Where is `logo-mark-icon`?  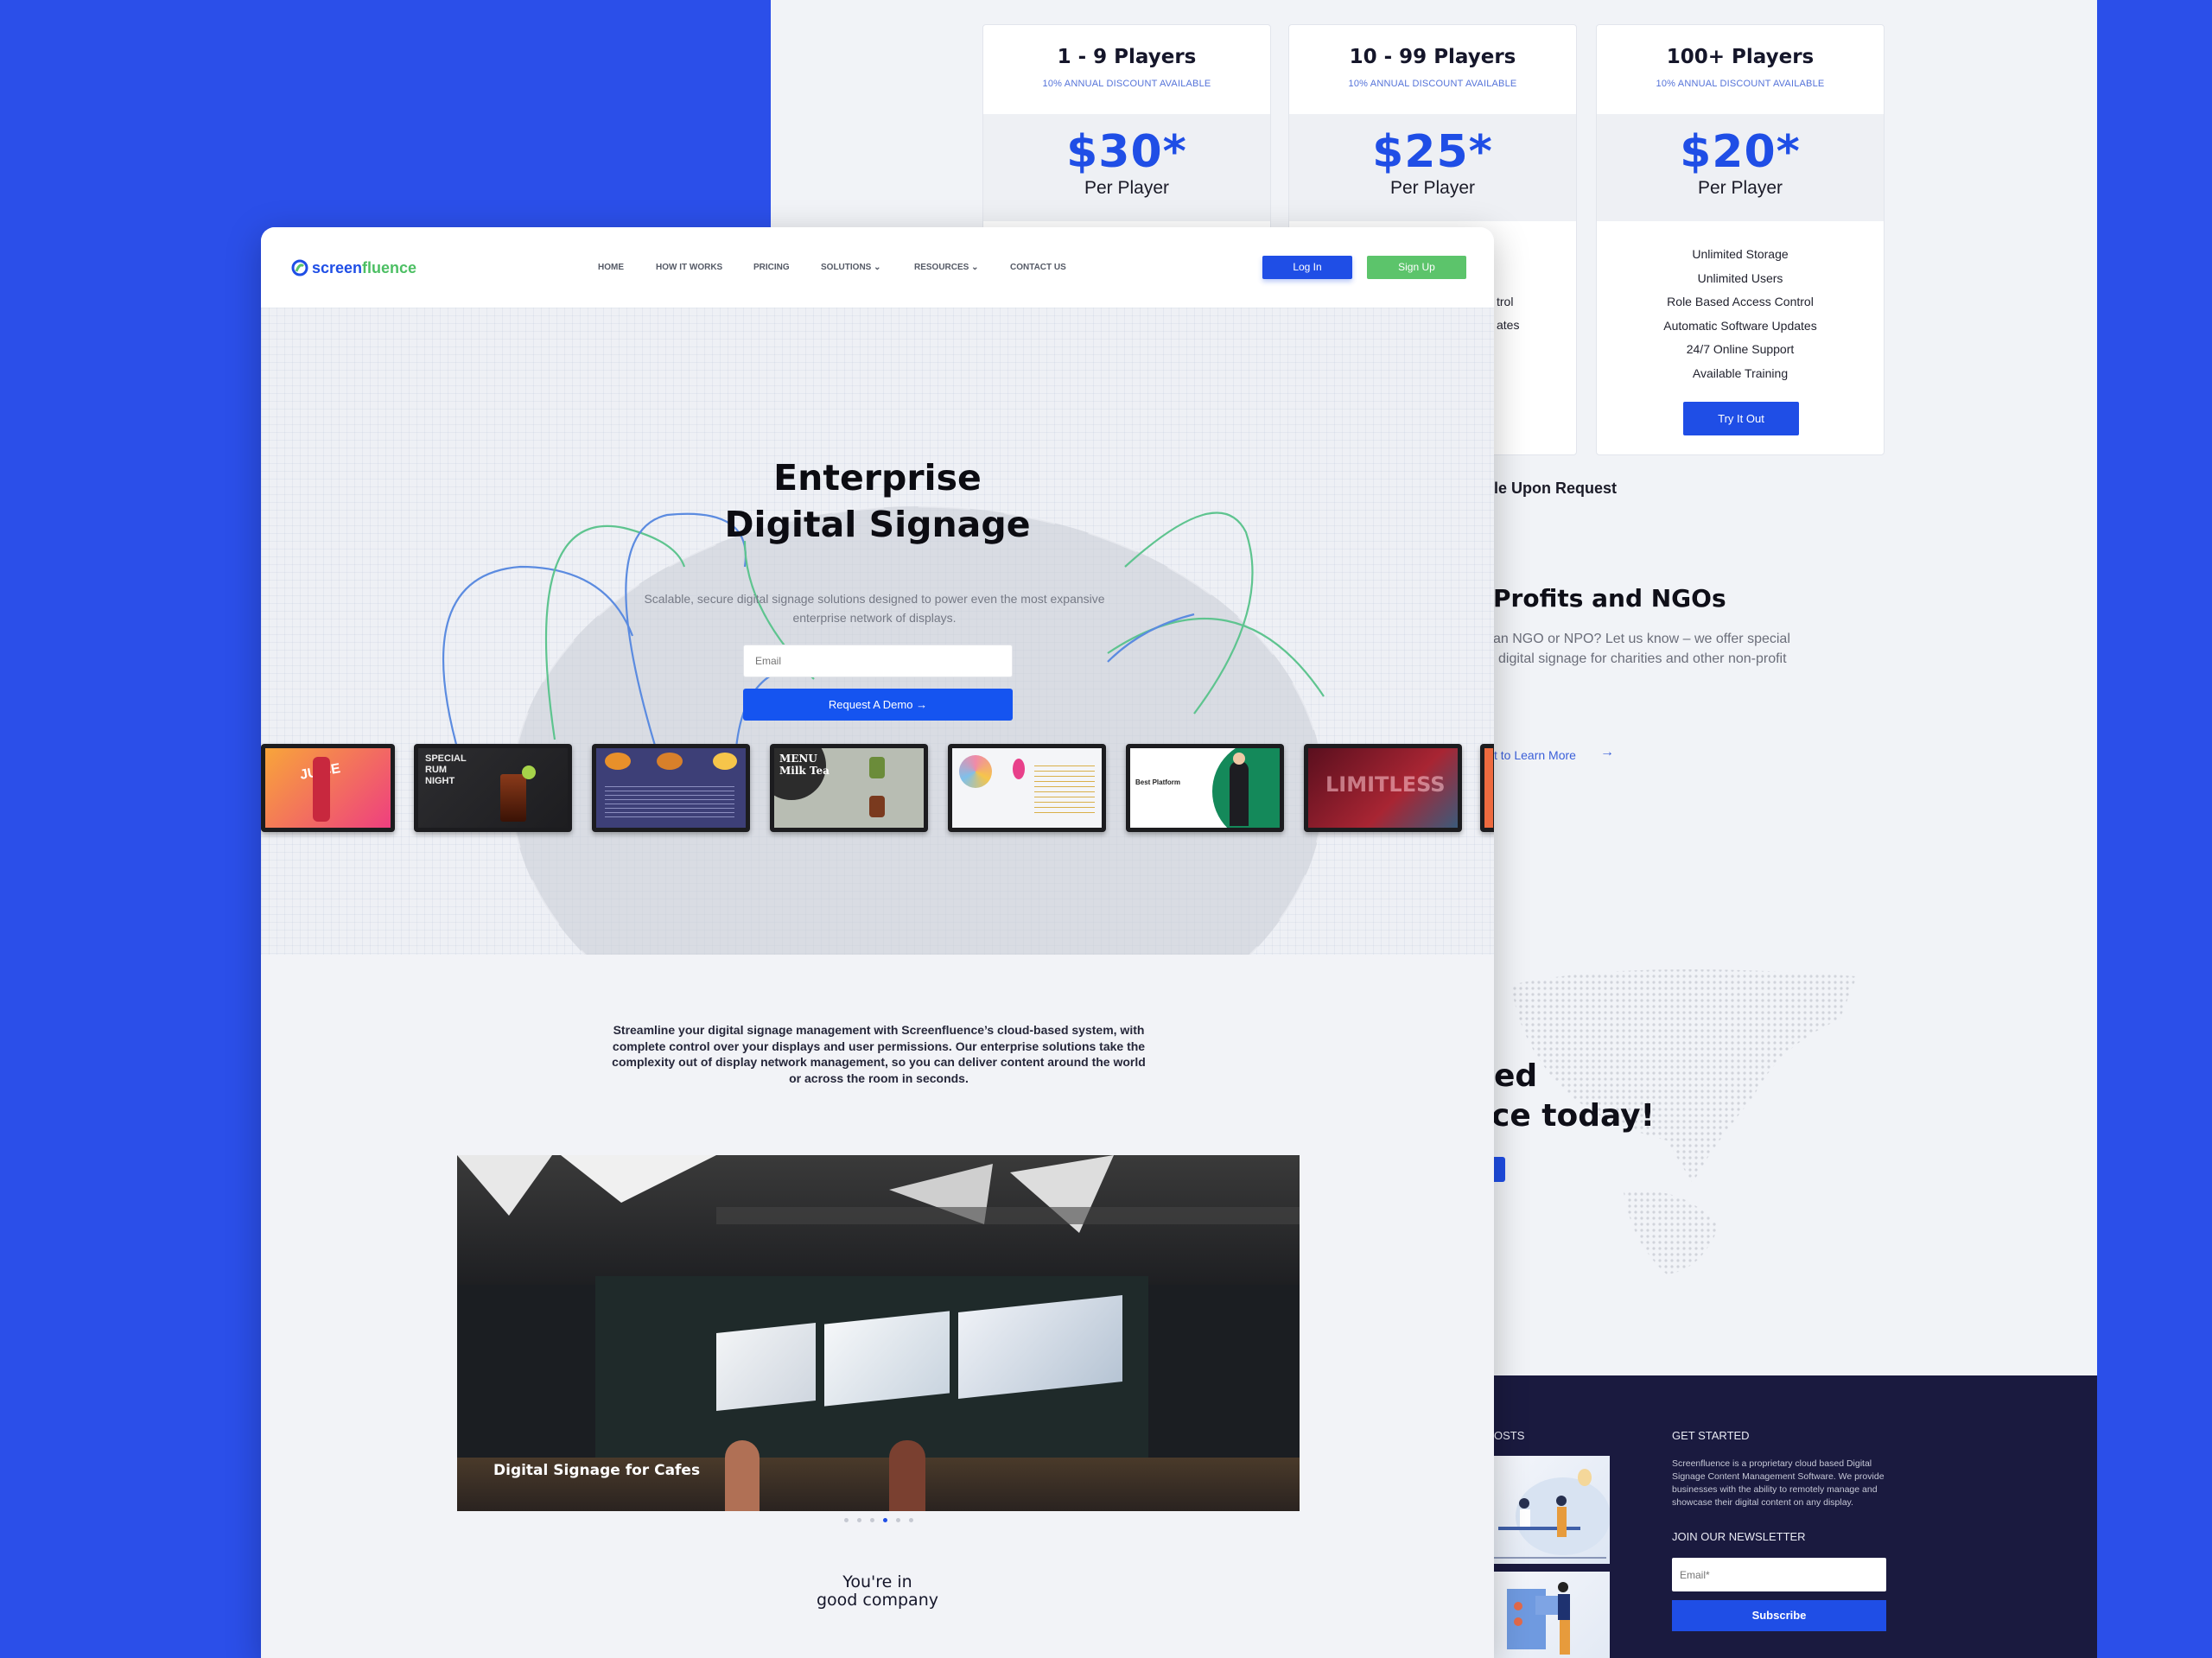 logo-mark-icon is located at coordinates (299, 267).